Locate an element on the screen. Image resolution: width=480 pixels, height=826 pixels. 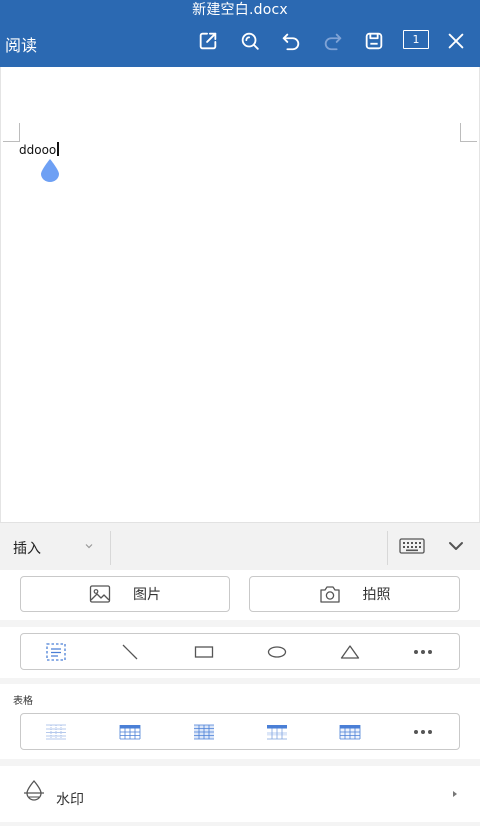
chevron-down-icon is located at coordinates (89, 546).